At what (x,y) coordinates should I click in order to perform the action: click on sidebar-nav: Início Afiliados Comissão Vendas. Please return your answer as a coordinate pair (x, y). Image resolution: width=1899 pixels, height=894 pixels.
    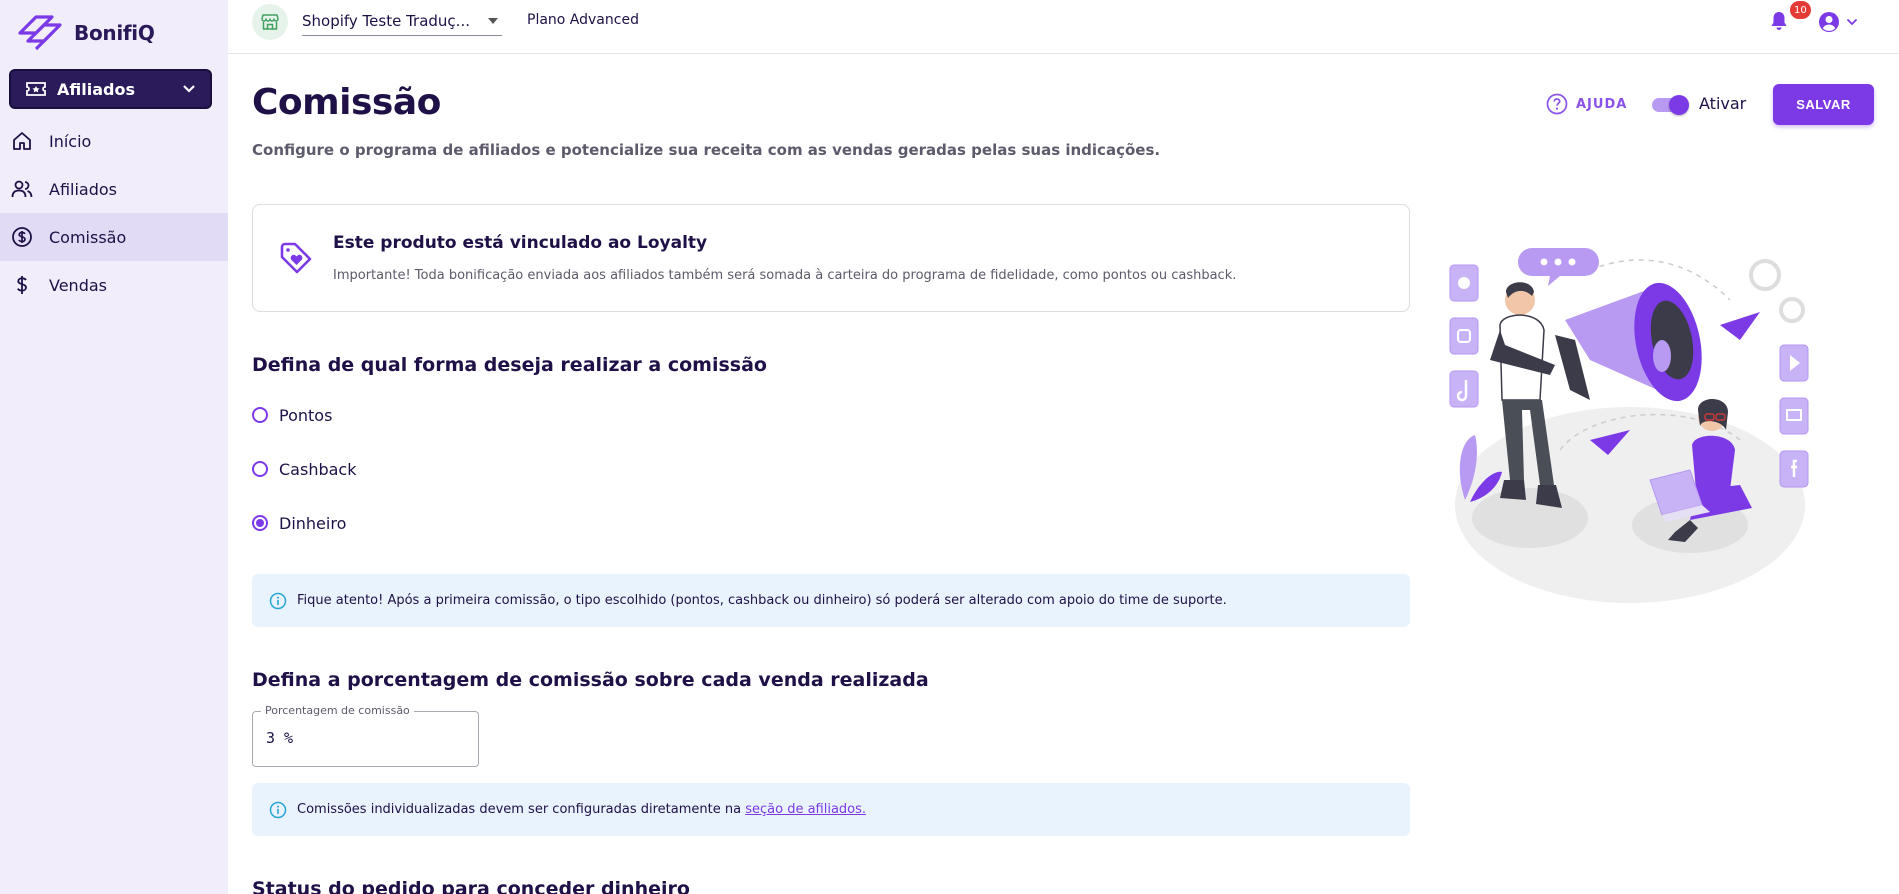
    Looking at the image, I should click on (114, 213).